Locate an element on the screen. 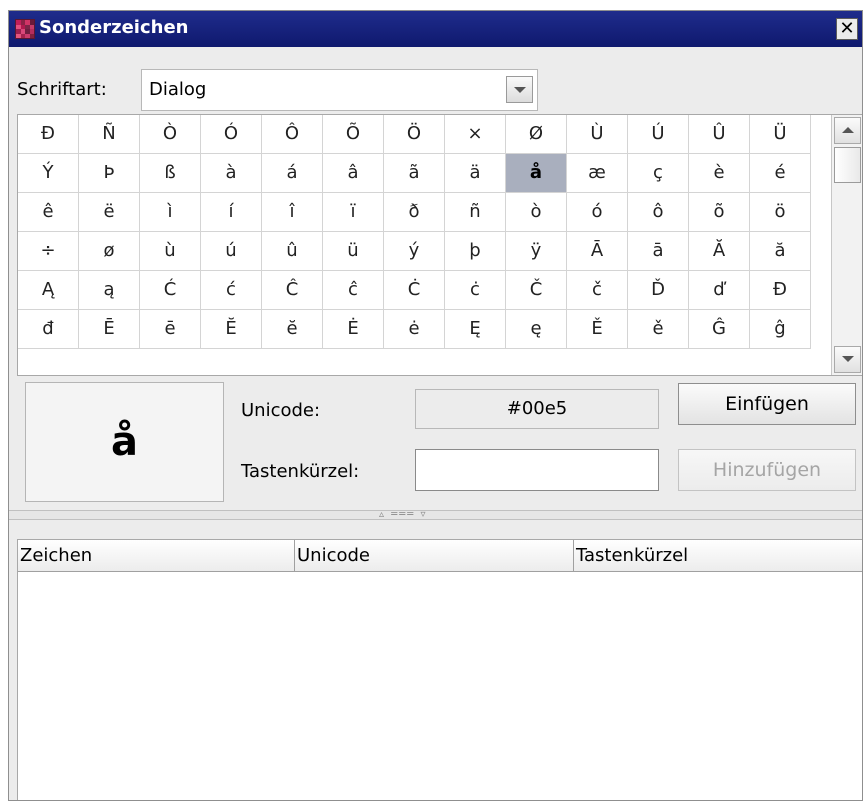 This screenshot has width=867, height=803. char-cell: Ą is located at coordinates (48, 290).